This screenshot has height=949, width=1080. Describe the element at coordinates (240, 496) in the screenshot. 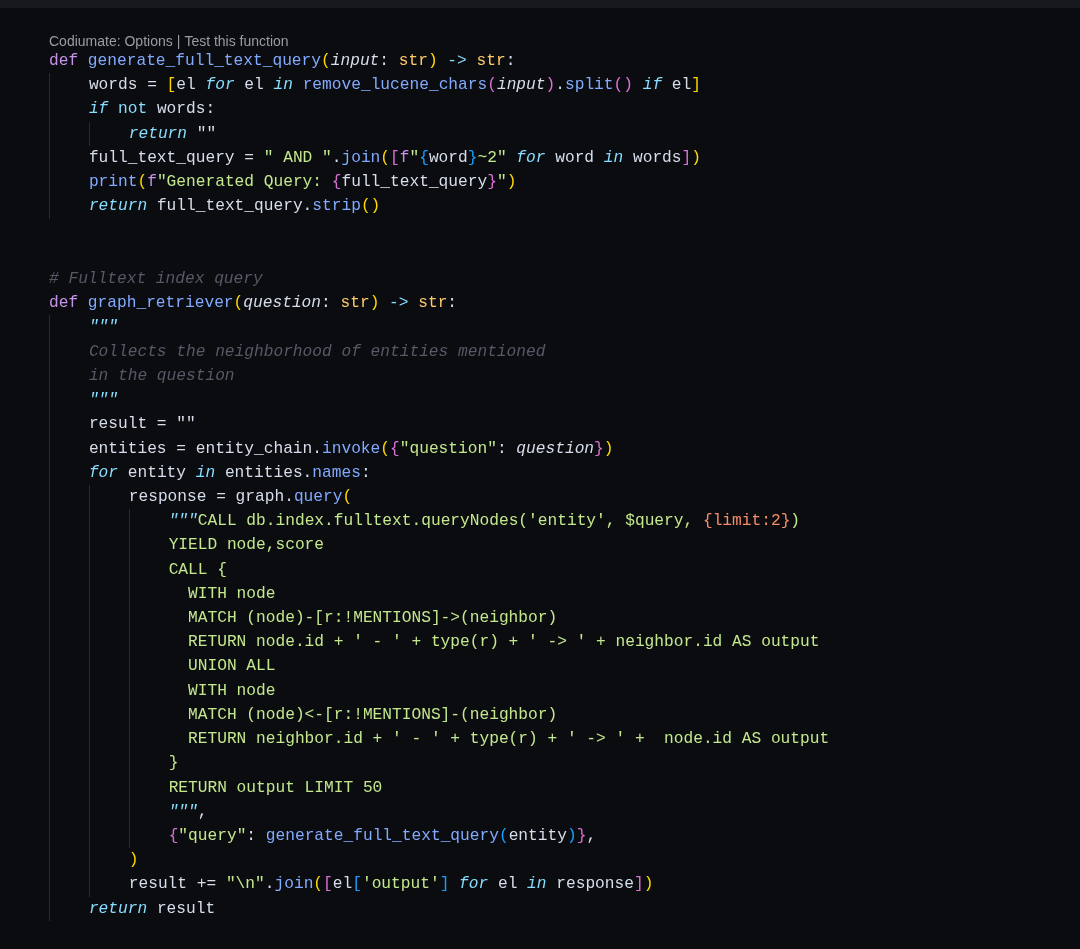

I see `code-line: response = graph.query(` at that location.